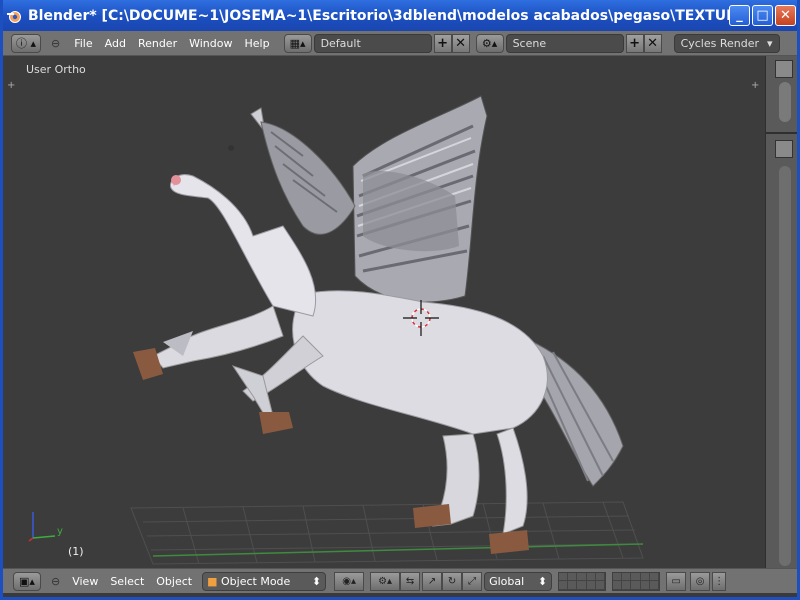 The image size is (800, 600). What do you see at coordinates (719, 581) in the screenshot?
I see `snap-icon: ⋮` at bounding box center [719, 581].